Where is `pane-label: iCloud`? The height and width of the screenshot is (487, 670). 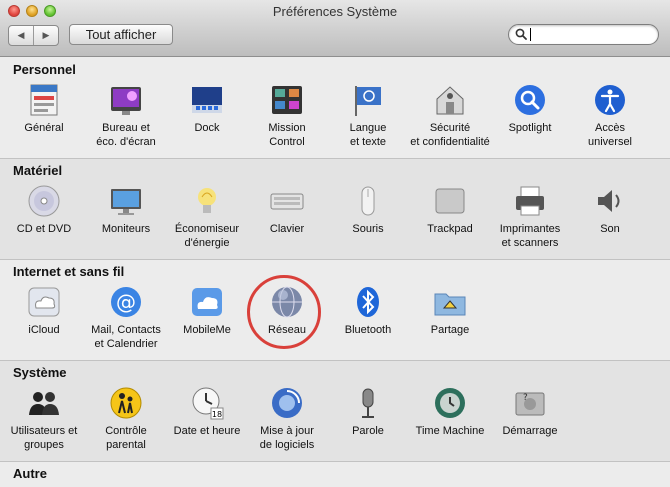
pane-label: iCloud is located at coordinates (44, 330).